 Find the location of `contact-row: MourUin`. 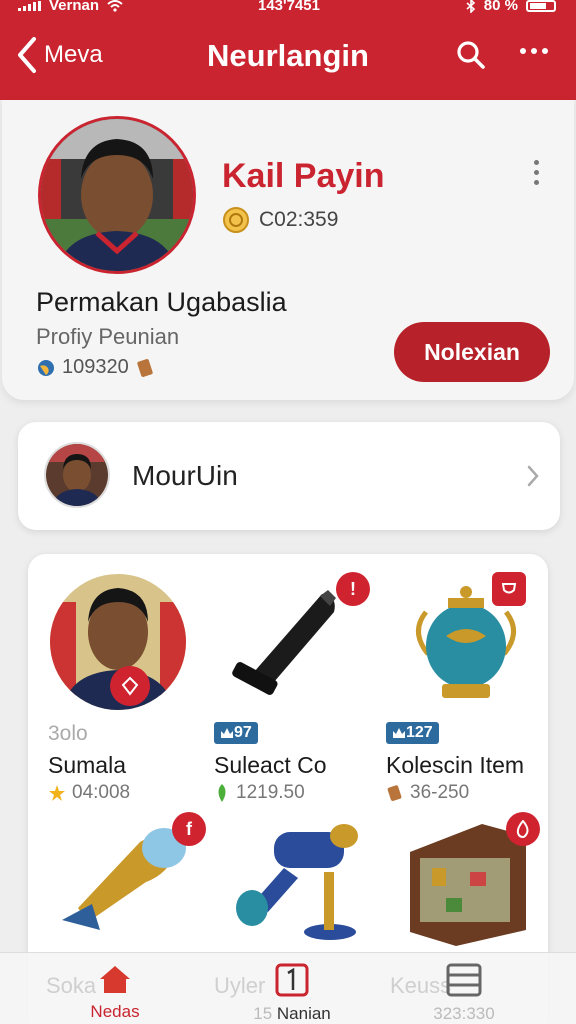

contact-row: MourUin is located at coordinates (289, 476).